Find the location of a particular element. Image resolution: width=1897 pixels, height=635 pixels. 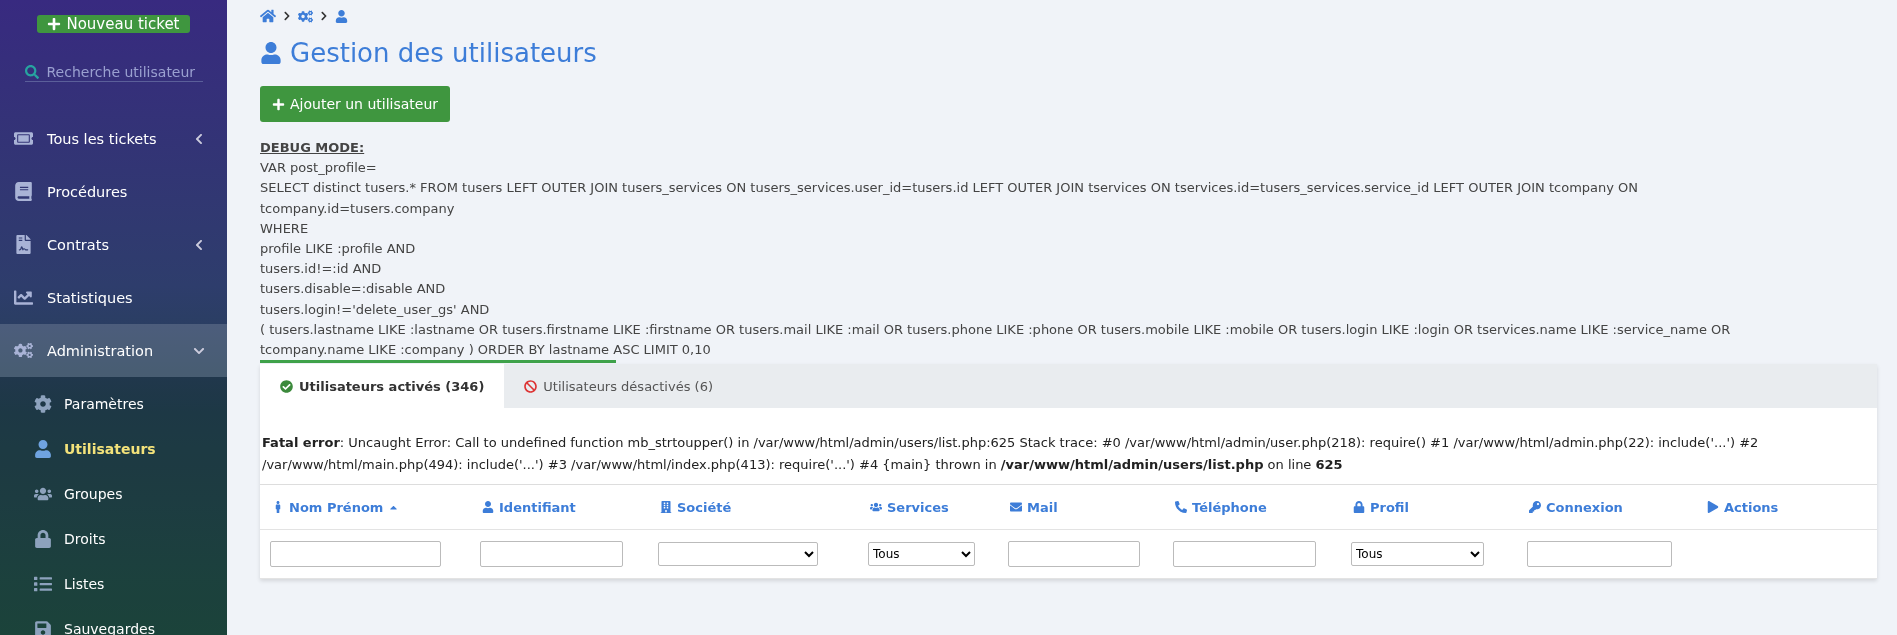

sidebar-item: Contrats is located at coordinates (113, 244).